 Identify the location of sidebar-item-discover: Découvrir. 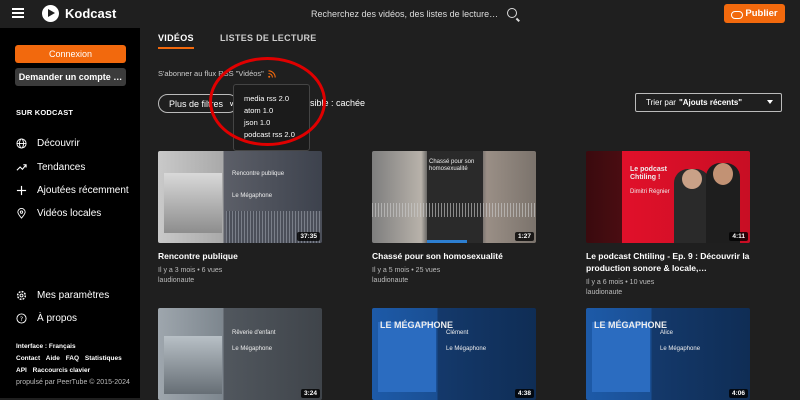
(48, 143).